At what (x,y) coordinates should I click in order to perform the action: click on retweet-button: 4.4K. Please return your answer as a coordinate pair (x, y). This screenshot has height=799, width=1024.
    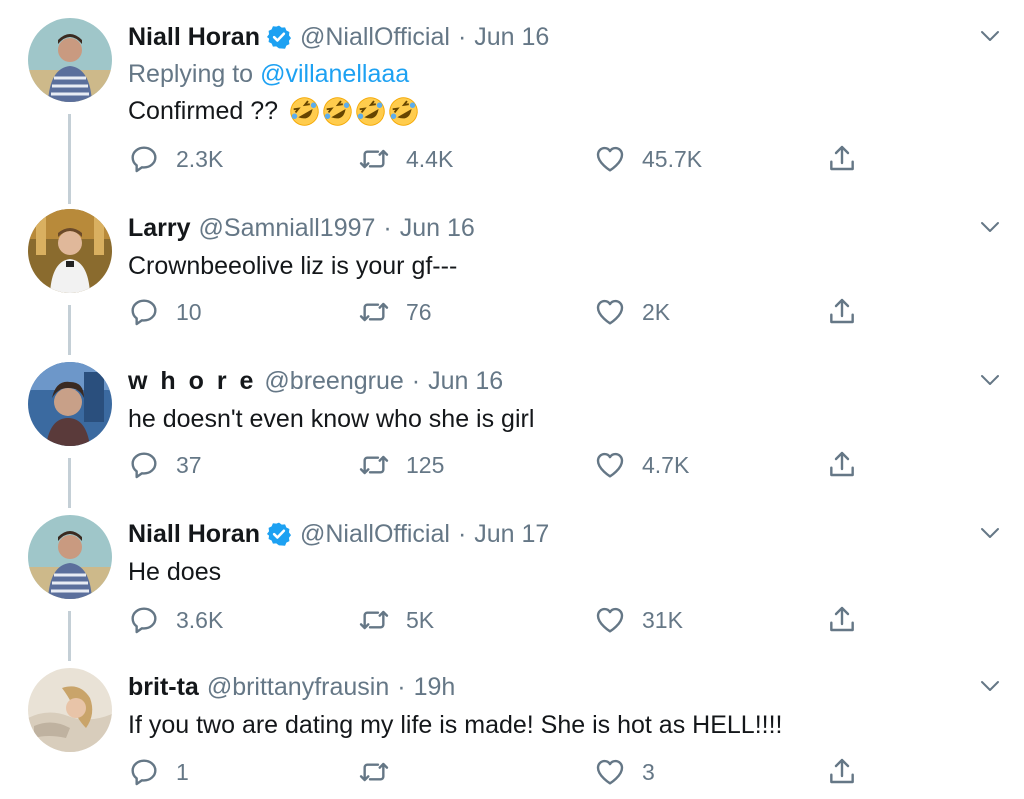
    Looking at the image, I should click on (405, 159).